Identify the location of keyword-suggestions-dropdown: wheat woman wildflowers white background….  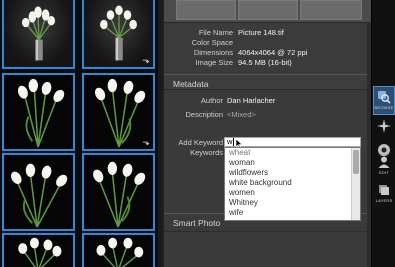
(292, 184).